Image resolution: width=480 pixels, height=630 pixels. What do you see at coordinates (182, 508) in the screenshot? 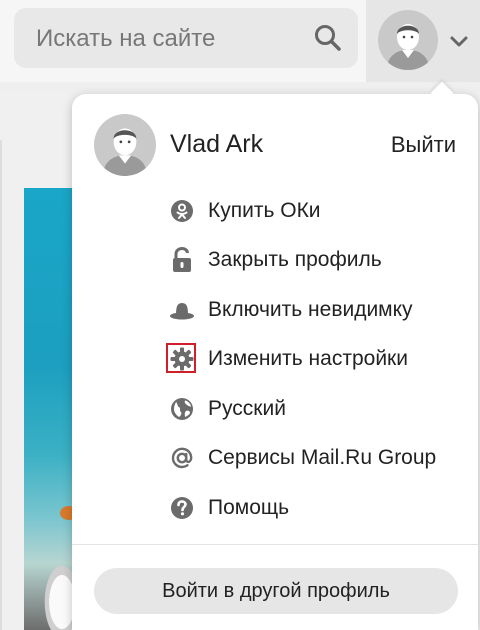
I see `help-icon` at bounding box center [182, 508].